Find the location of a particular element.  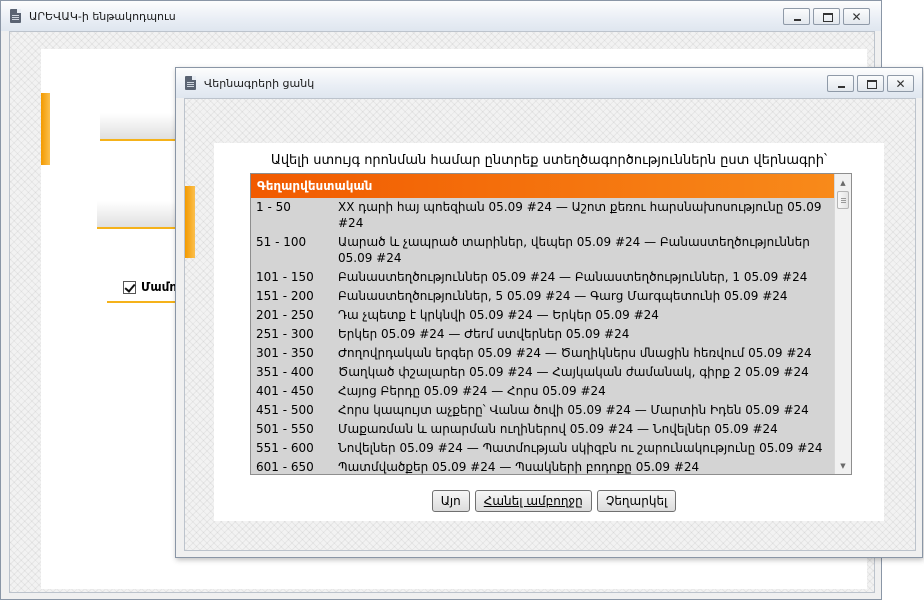

dialog-button-bar: Այո Հանել ամբողջը Չեղարկել is located at coordinates (549, 501).